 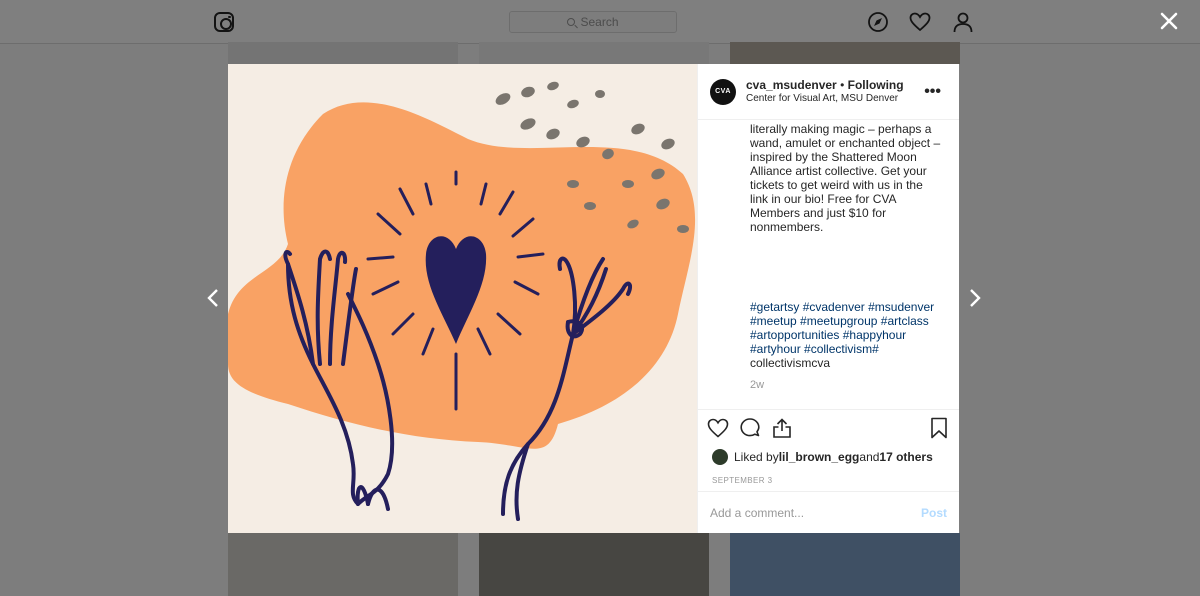 What do you see at coordinates (819, 457) in the screenshot?
I see `liker-username: lil_brown_egg` at bounding box center [819, 457].